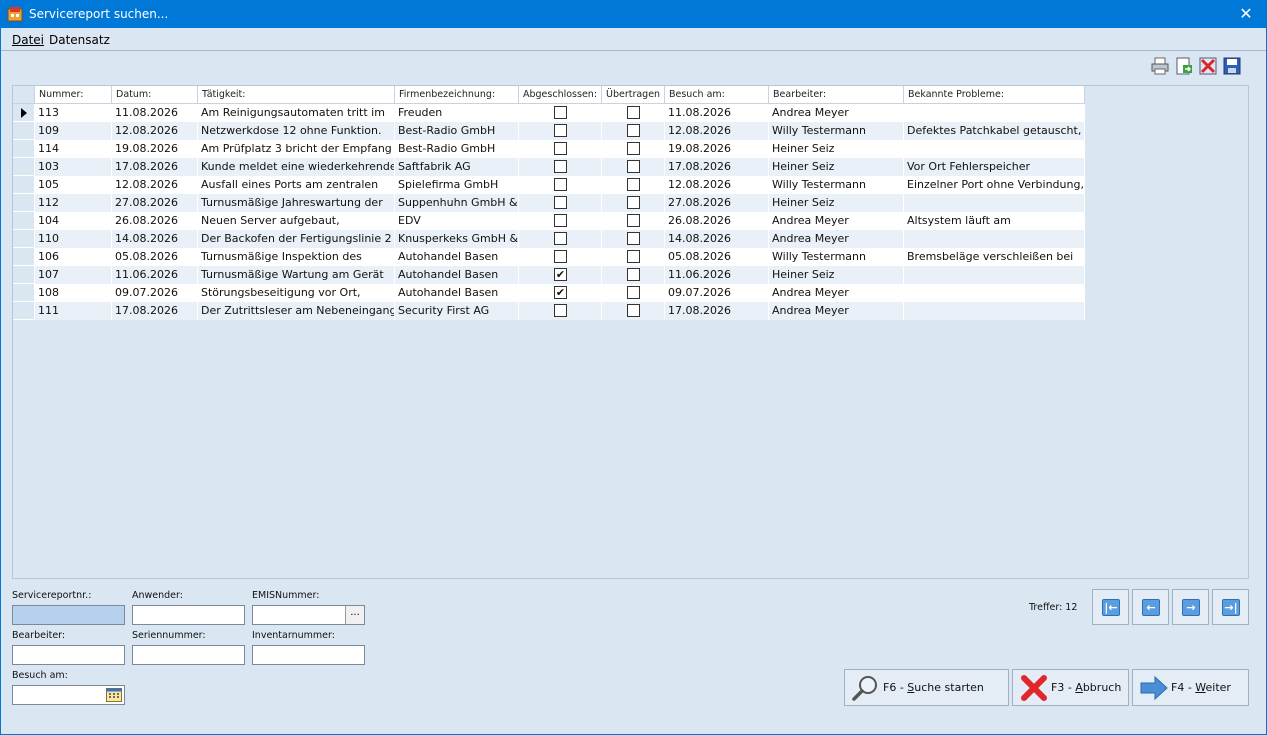 Image resolution: width=1267 pixels, height=735 pixels. I want to click on cell-nummer: 105, so click(73, 185).